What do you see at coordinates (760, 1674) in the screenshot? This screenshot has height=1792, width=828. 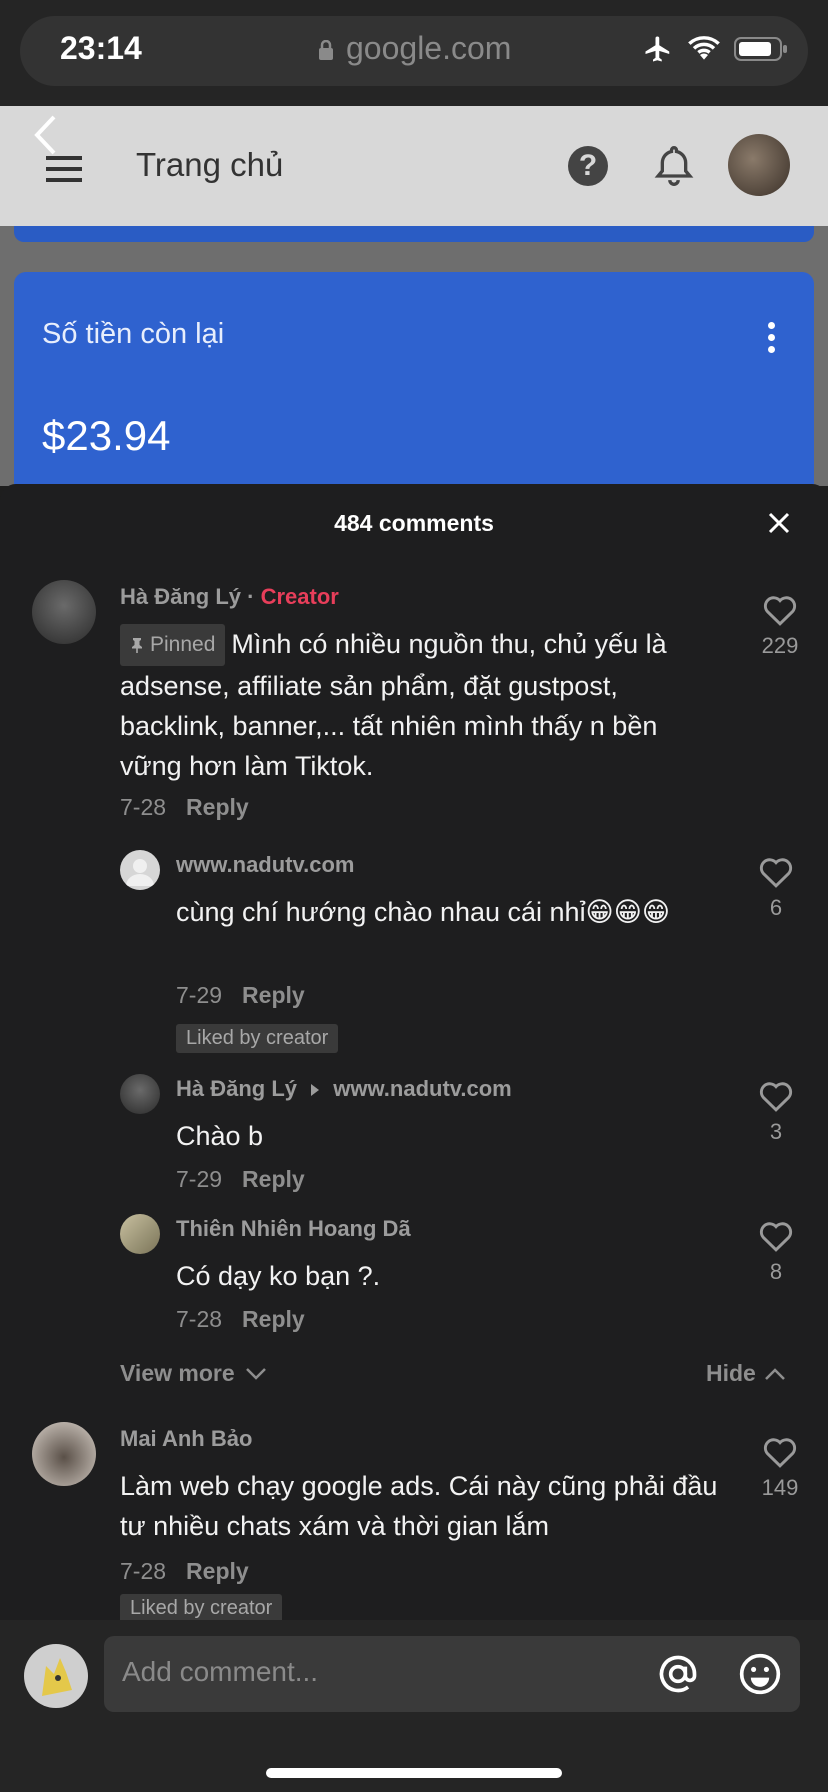 I see `emoji-icon` at bounding box center [760, 1674].